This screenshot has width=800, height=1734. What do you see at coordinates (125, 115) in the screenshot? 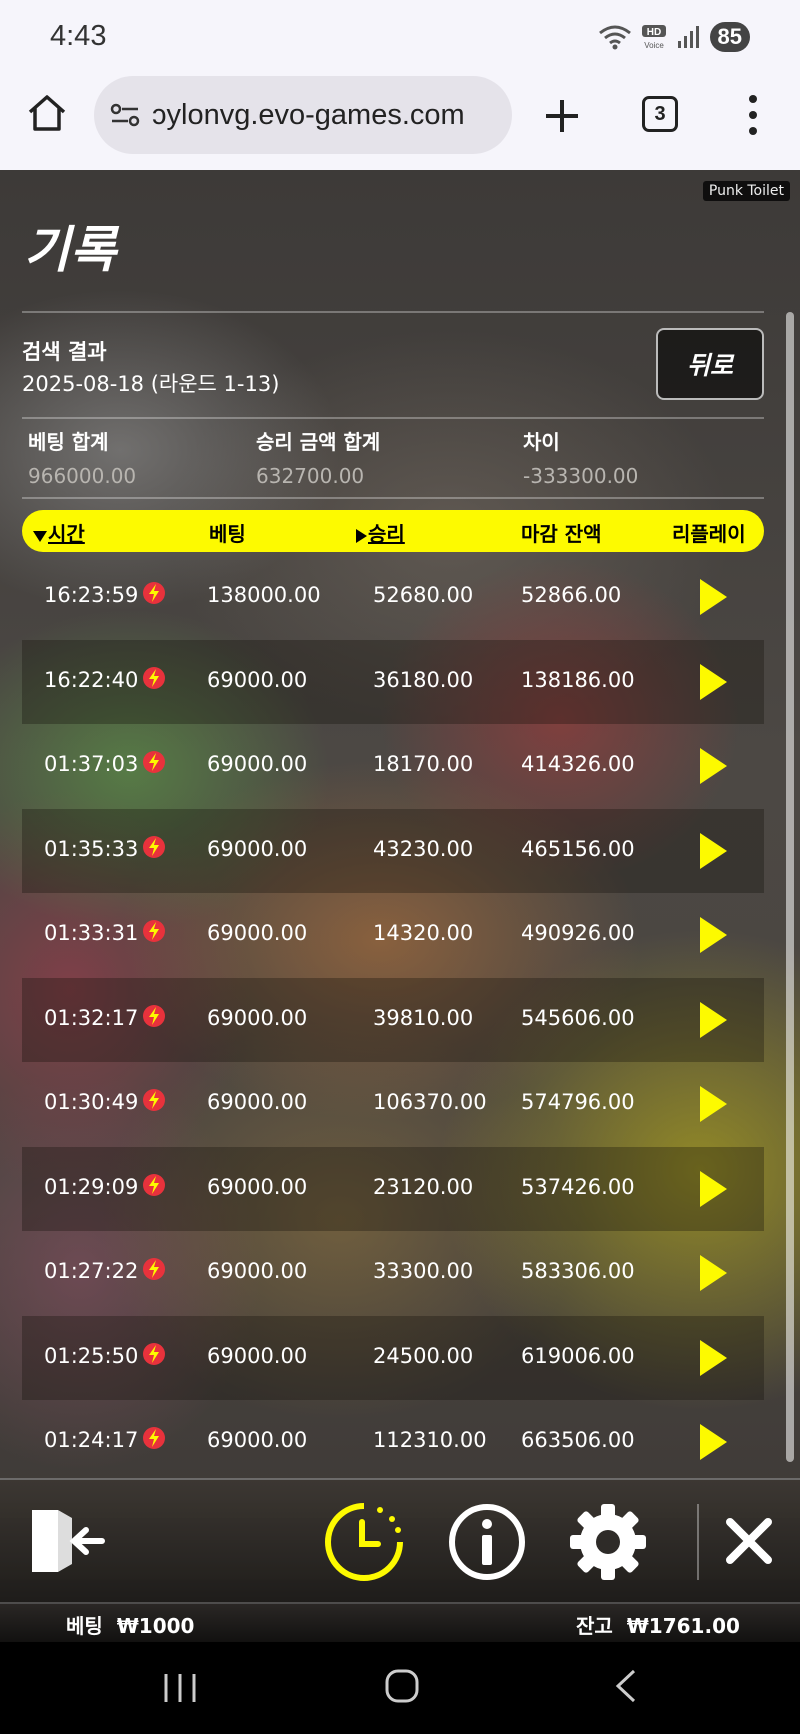
I see `site-settings-icon` at bounding box center [125, 115].